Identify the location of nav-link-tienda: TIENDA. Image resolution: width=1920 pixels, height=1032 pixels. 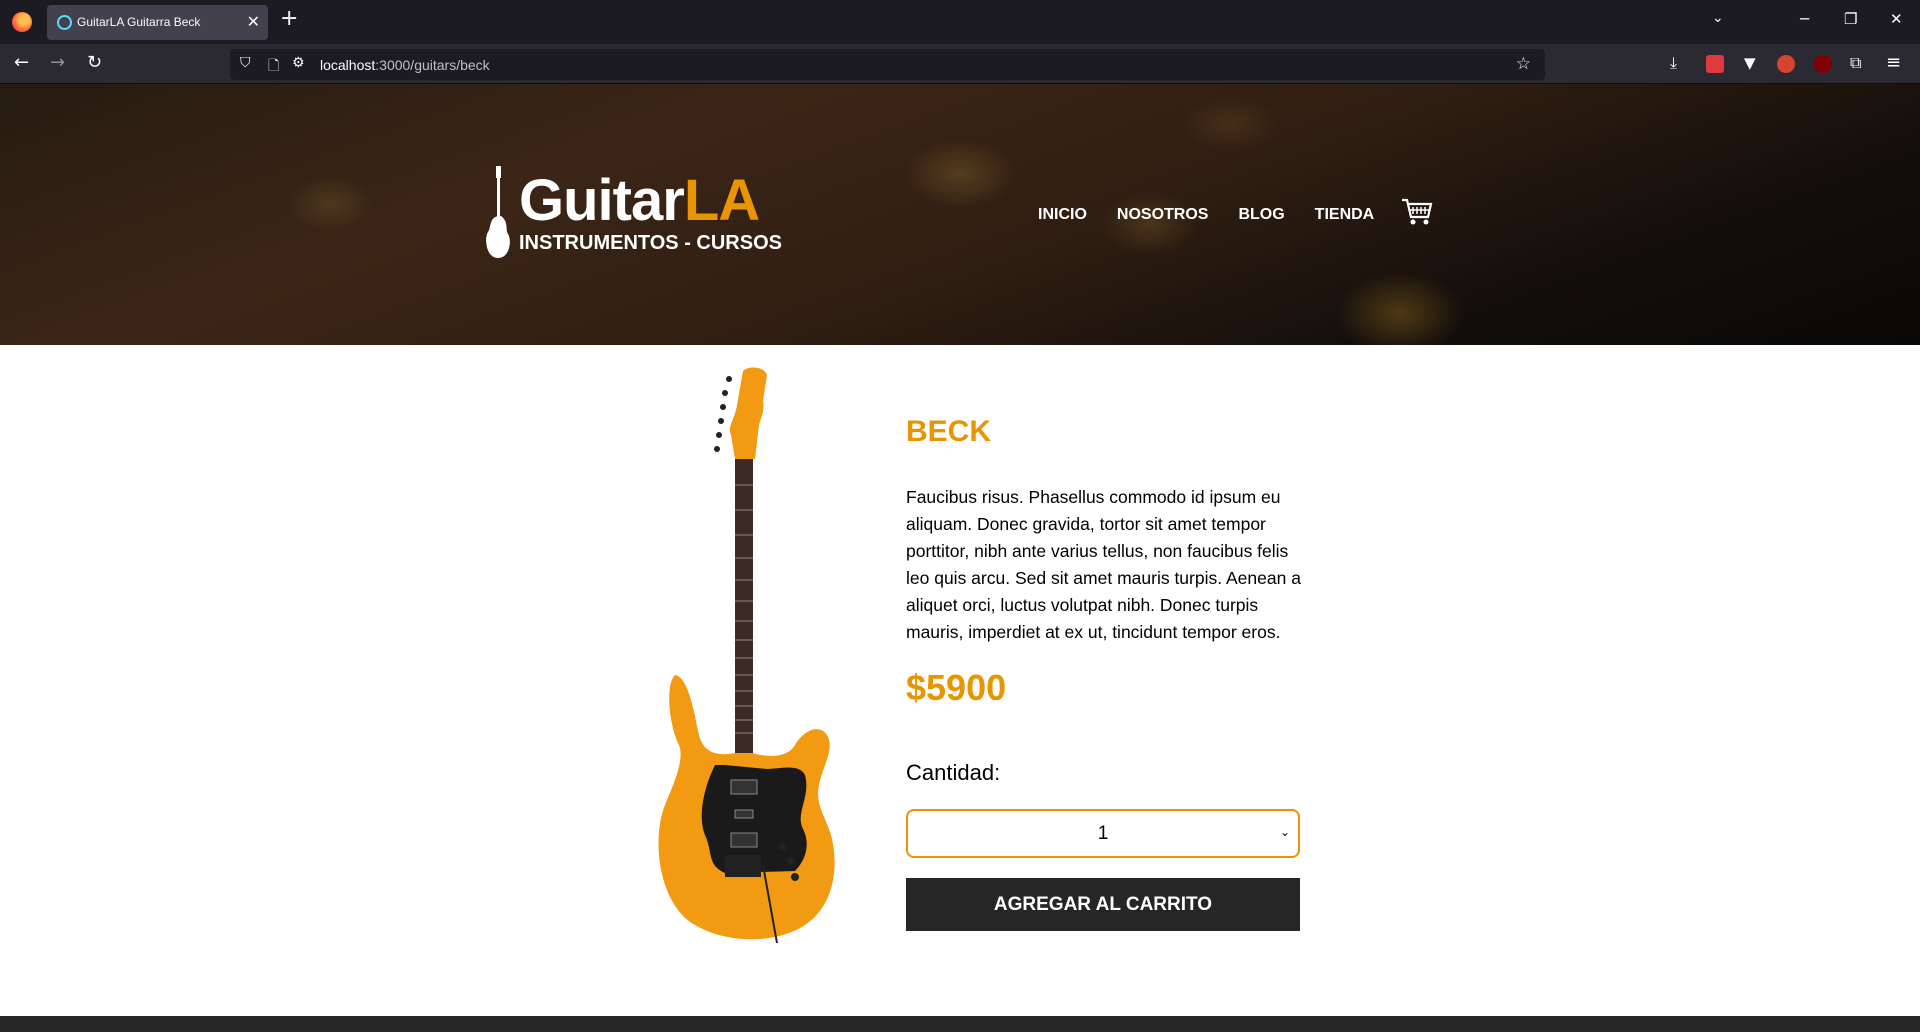
(1345, 215).